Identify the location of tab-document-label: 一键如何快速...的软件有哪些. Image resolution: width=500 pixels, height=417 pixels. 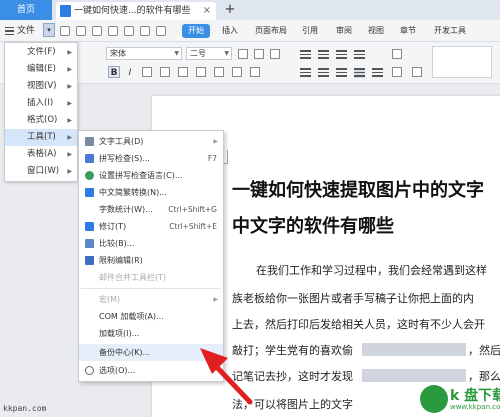
(132, 11).